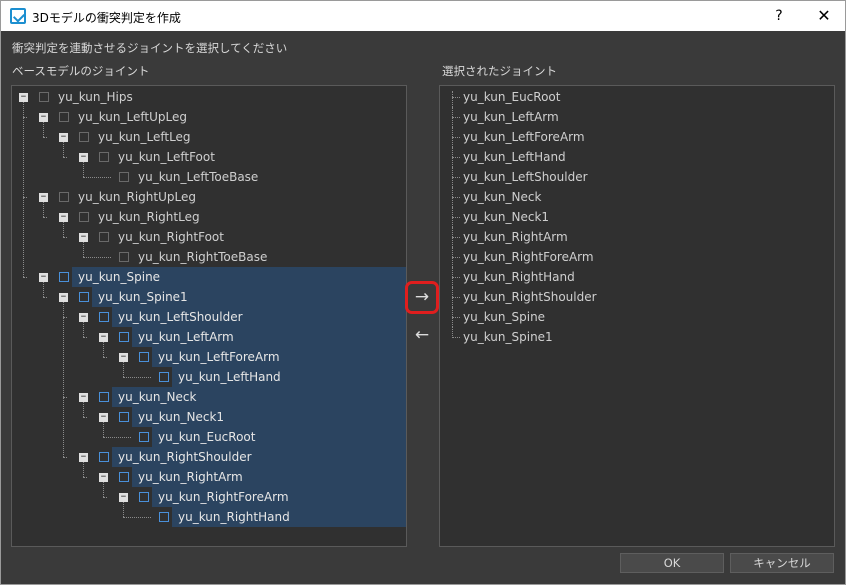  I want to click on tree-node: yu_kun_RightToeBase, so click(209, 257).